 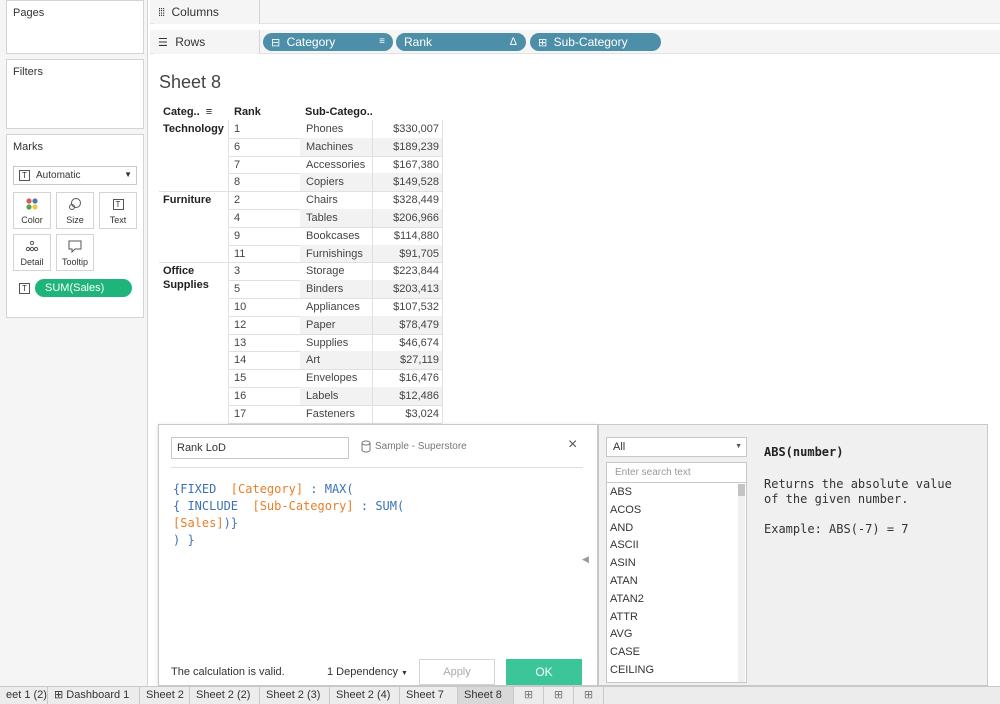 I want to click on category-label: Furniture, so click(x=187, y=200).